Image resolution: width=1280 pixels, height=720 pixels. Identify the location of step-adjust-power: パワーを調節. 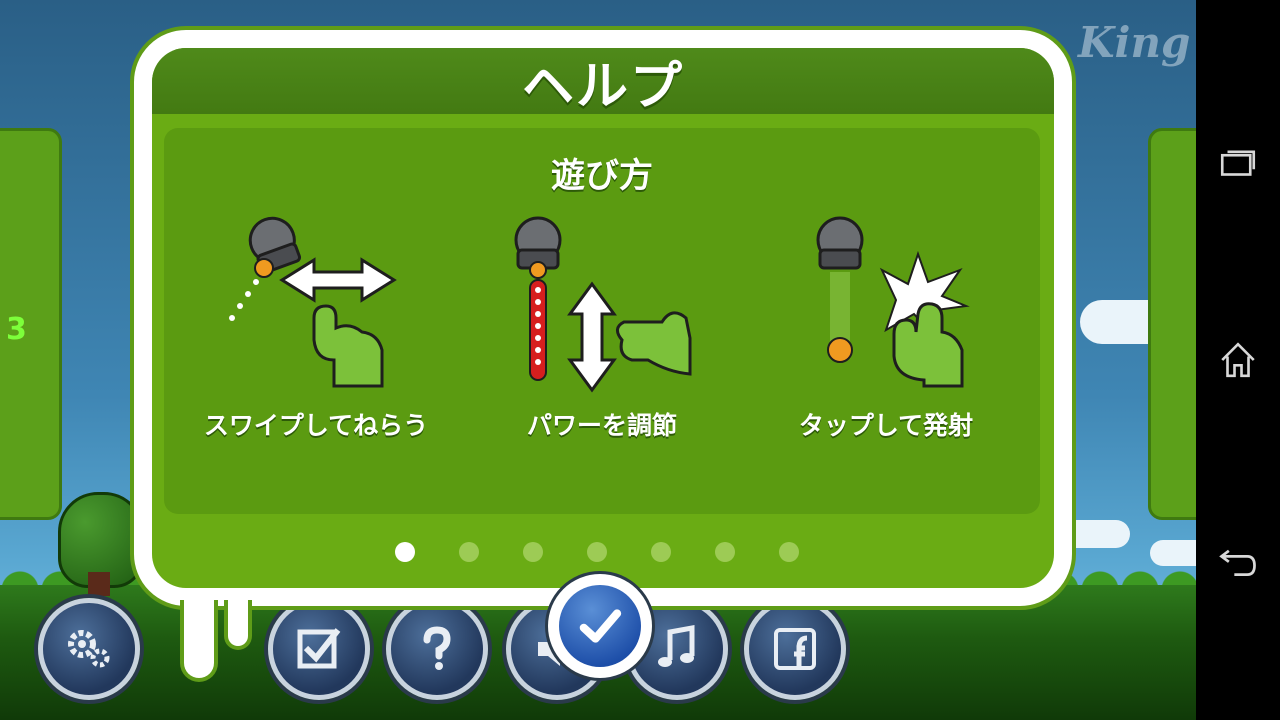
(602, 325).